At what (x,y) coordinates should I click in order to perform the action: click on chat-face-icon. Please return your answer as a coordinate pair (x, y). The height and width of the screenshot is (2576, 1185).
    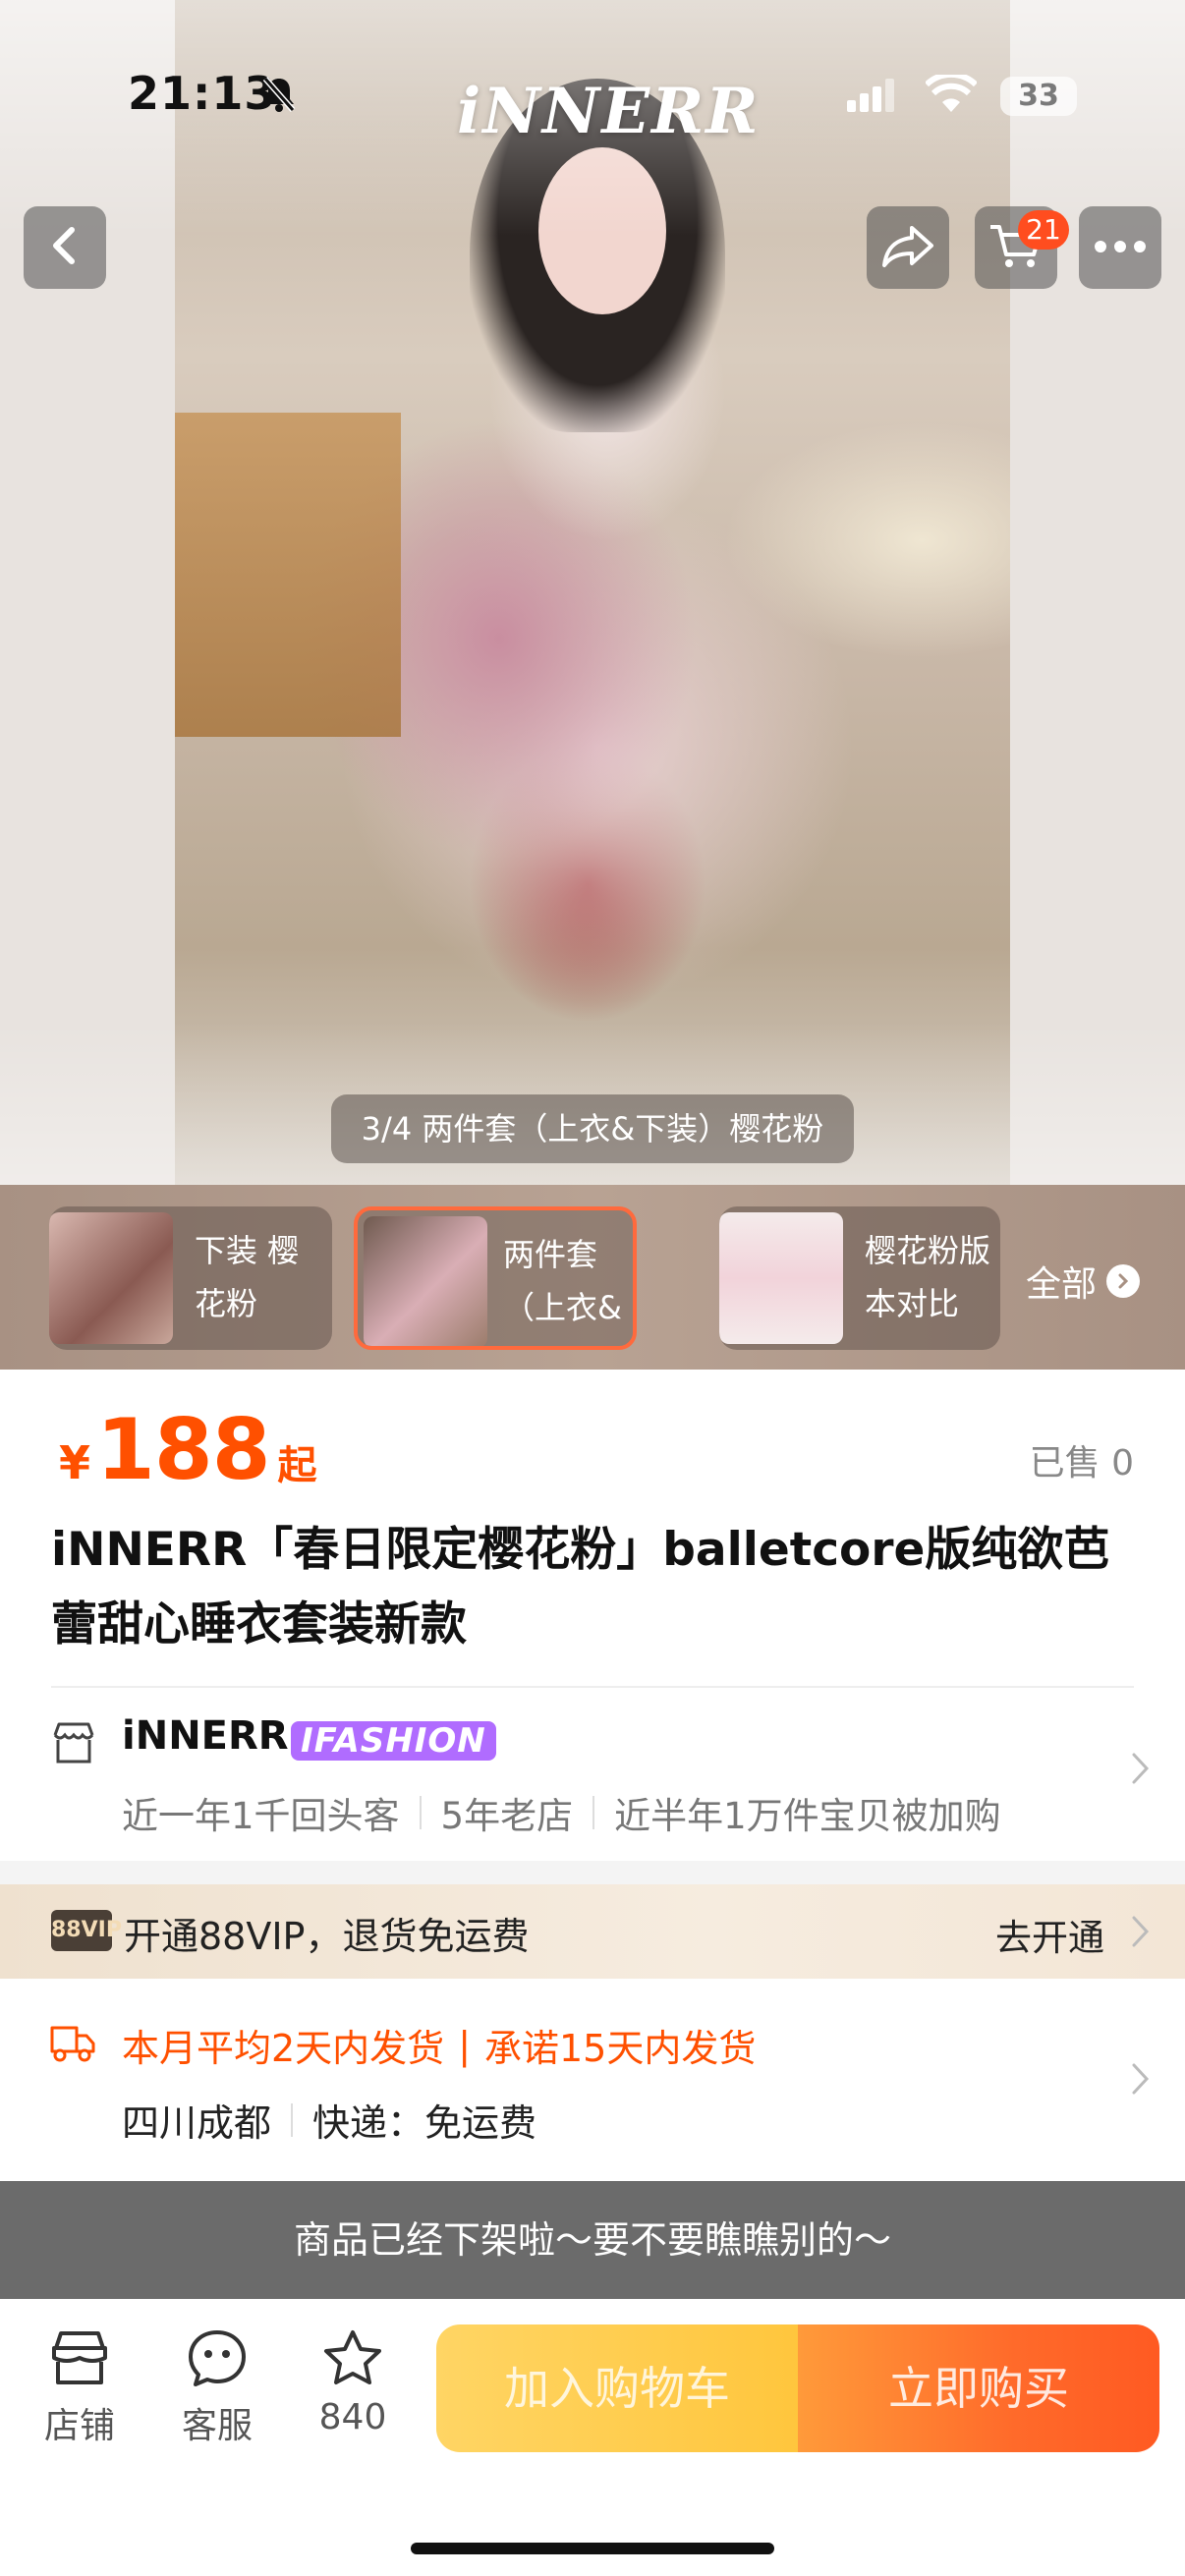
    Looking at the image, I should click on (217, 2360).